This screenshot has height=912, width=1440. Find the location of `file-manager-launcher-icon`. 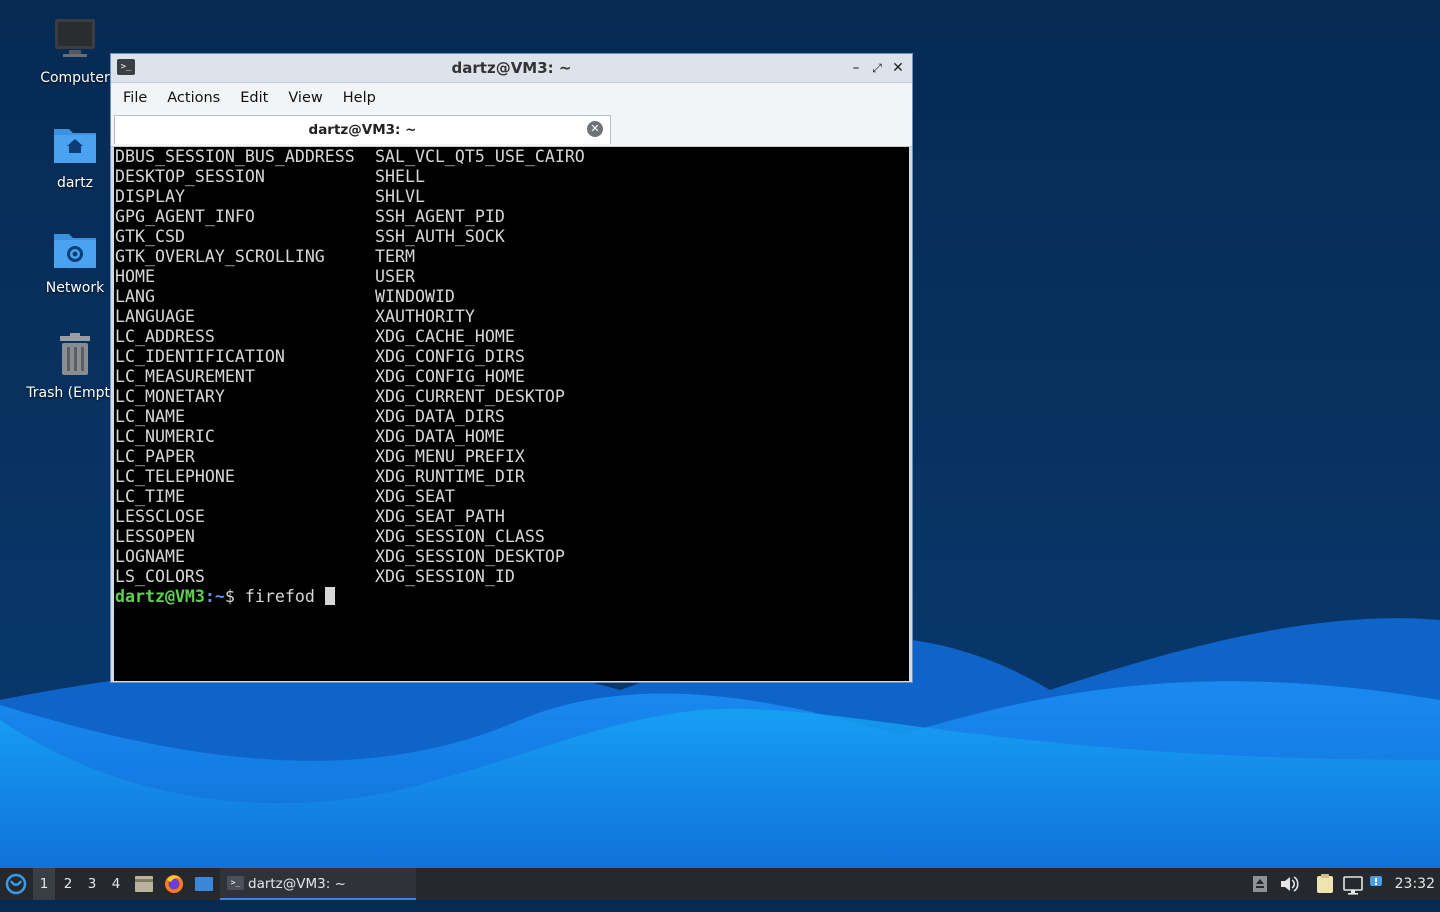

file-manager-launcher-icon is located at coordinates (144, 884).